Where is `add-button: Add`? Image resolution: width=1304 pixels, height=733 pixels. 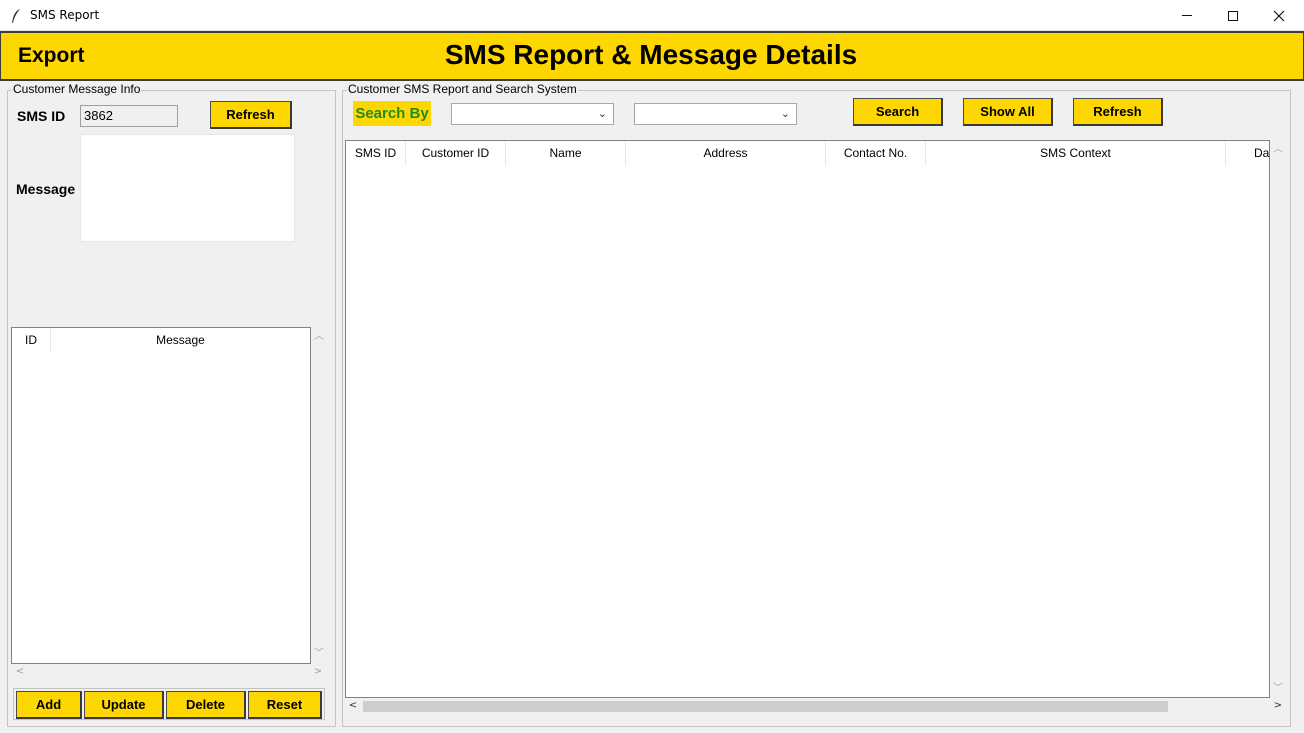
add-button: Add is located at coordinates (49, 705).